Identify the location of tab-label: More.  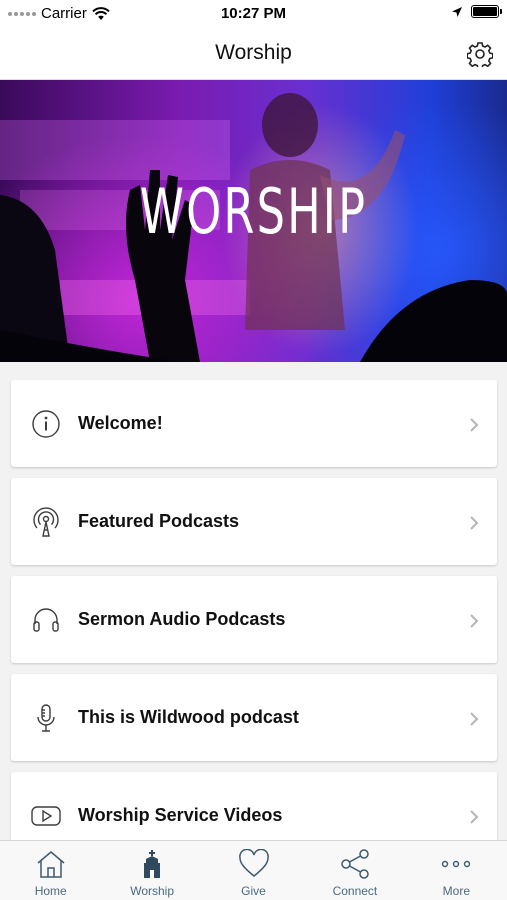
(456, 891).